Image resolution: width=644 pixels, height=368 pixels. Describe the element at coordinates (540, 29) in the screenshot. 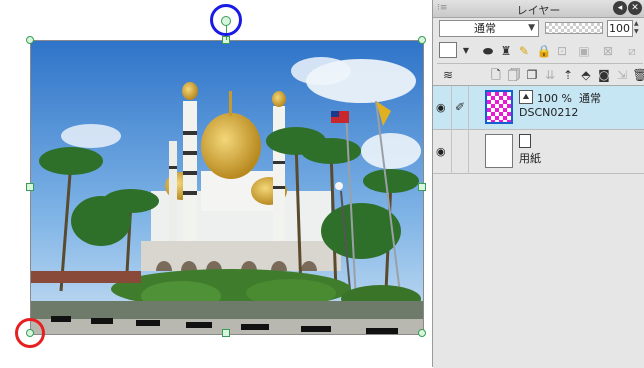

I see `blend-opacity-row: 通常 ▼ 100 ▲ ▼` at that location.